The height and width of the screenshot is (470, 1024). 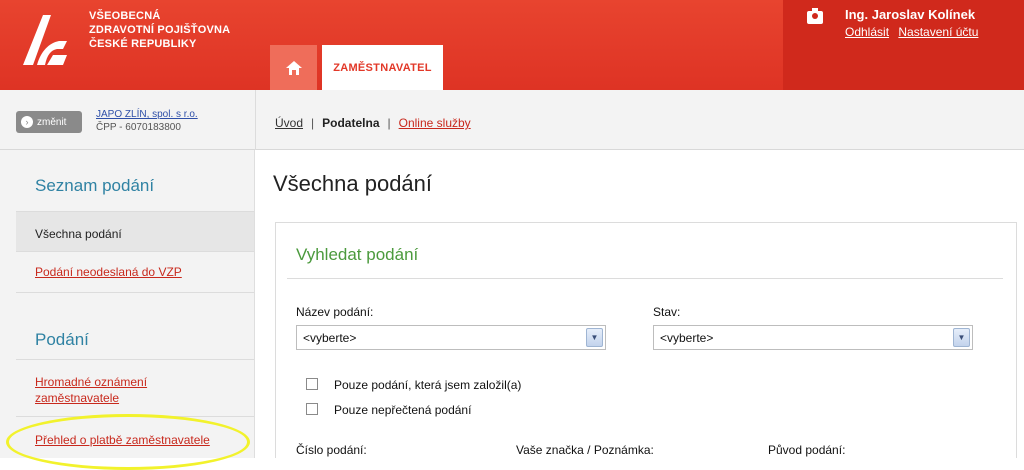 What do you see at coordinates (78, 234) in the screenshot?
I see `sidebar-item-all: Všechna podání` at bounding box center [78, 234].